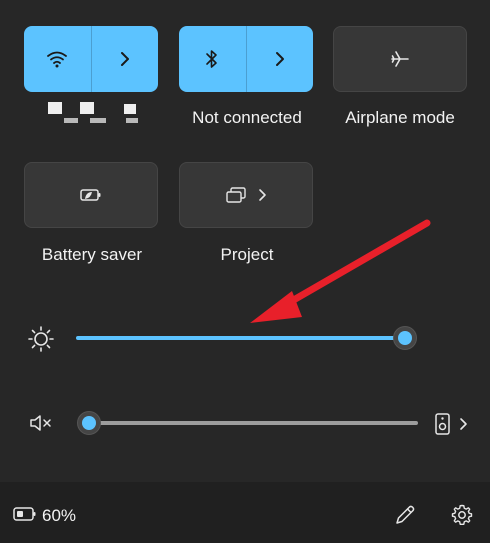  I want to click on wifi-expand-button, so click(124, 59).